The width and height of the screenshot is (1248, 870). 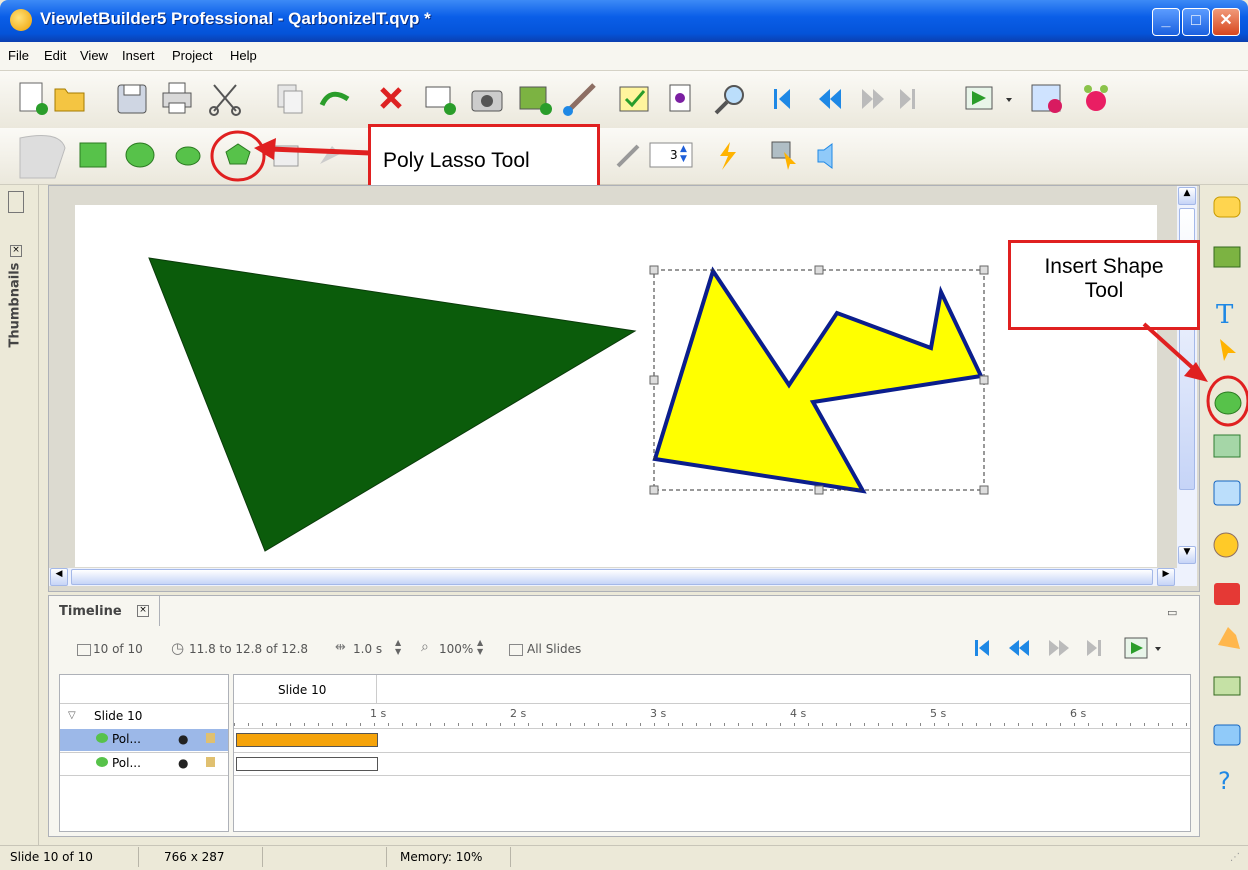 I want to click on last-slide-icon, so click(x=907, y=99).